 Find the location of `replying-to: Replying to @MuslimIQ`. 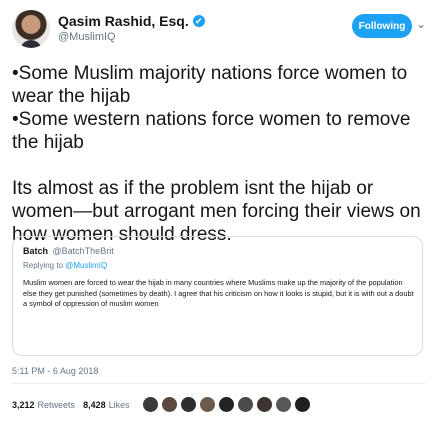

replying-to: Replying to @MuslimIQ is located at coordinates (65, 265).